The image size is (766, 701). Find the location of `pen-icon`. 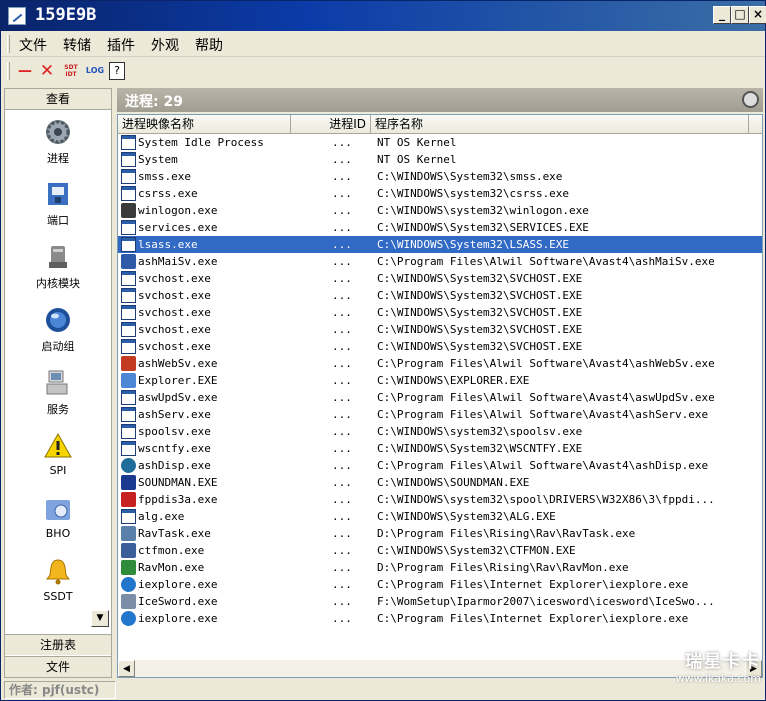

pen-icon is located at coordinates (128, 550).